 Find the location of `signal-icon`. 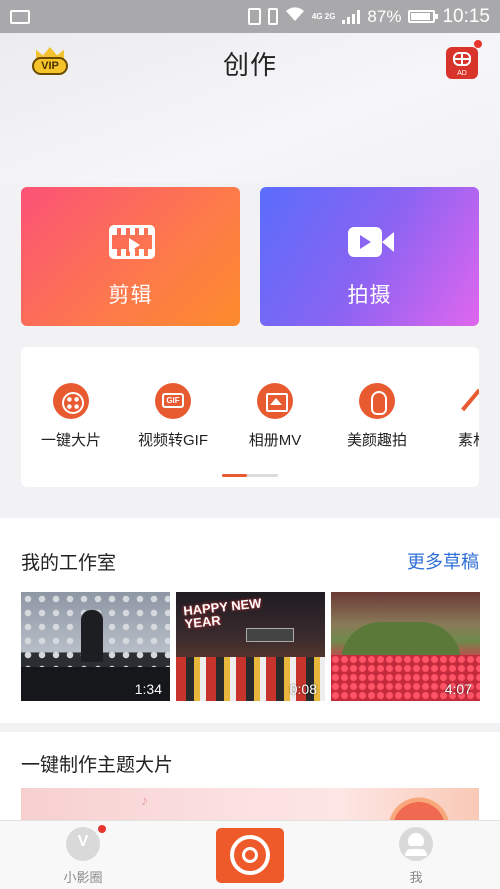

signal-icon is located at coordinates (351, 16).